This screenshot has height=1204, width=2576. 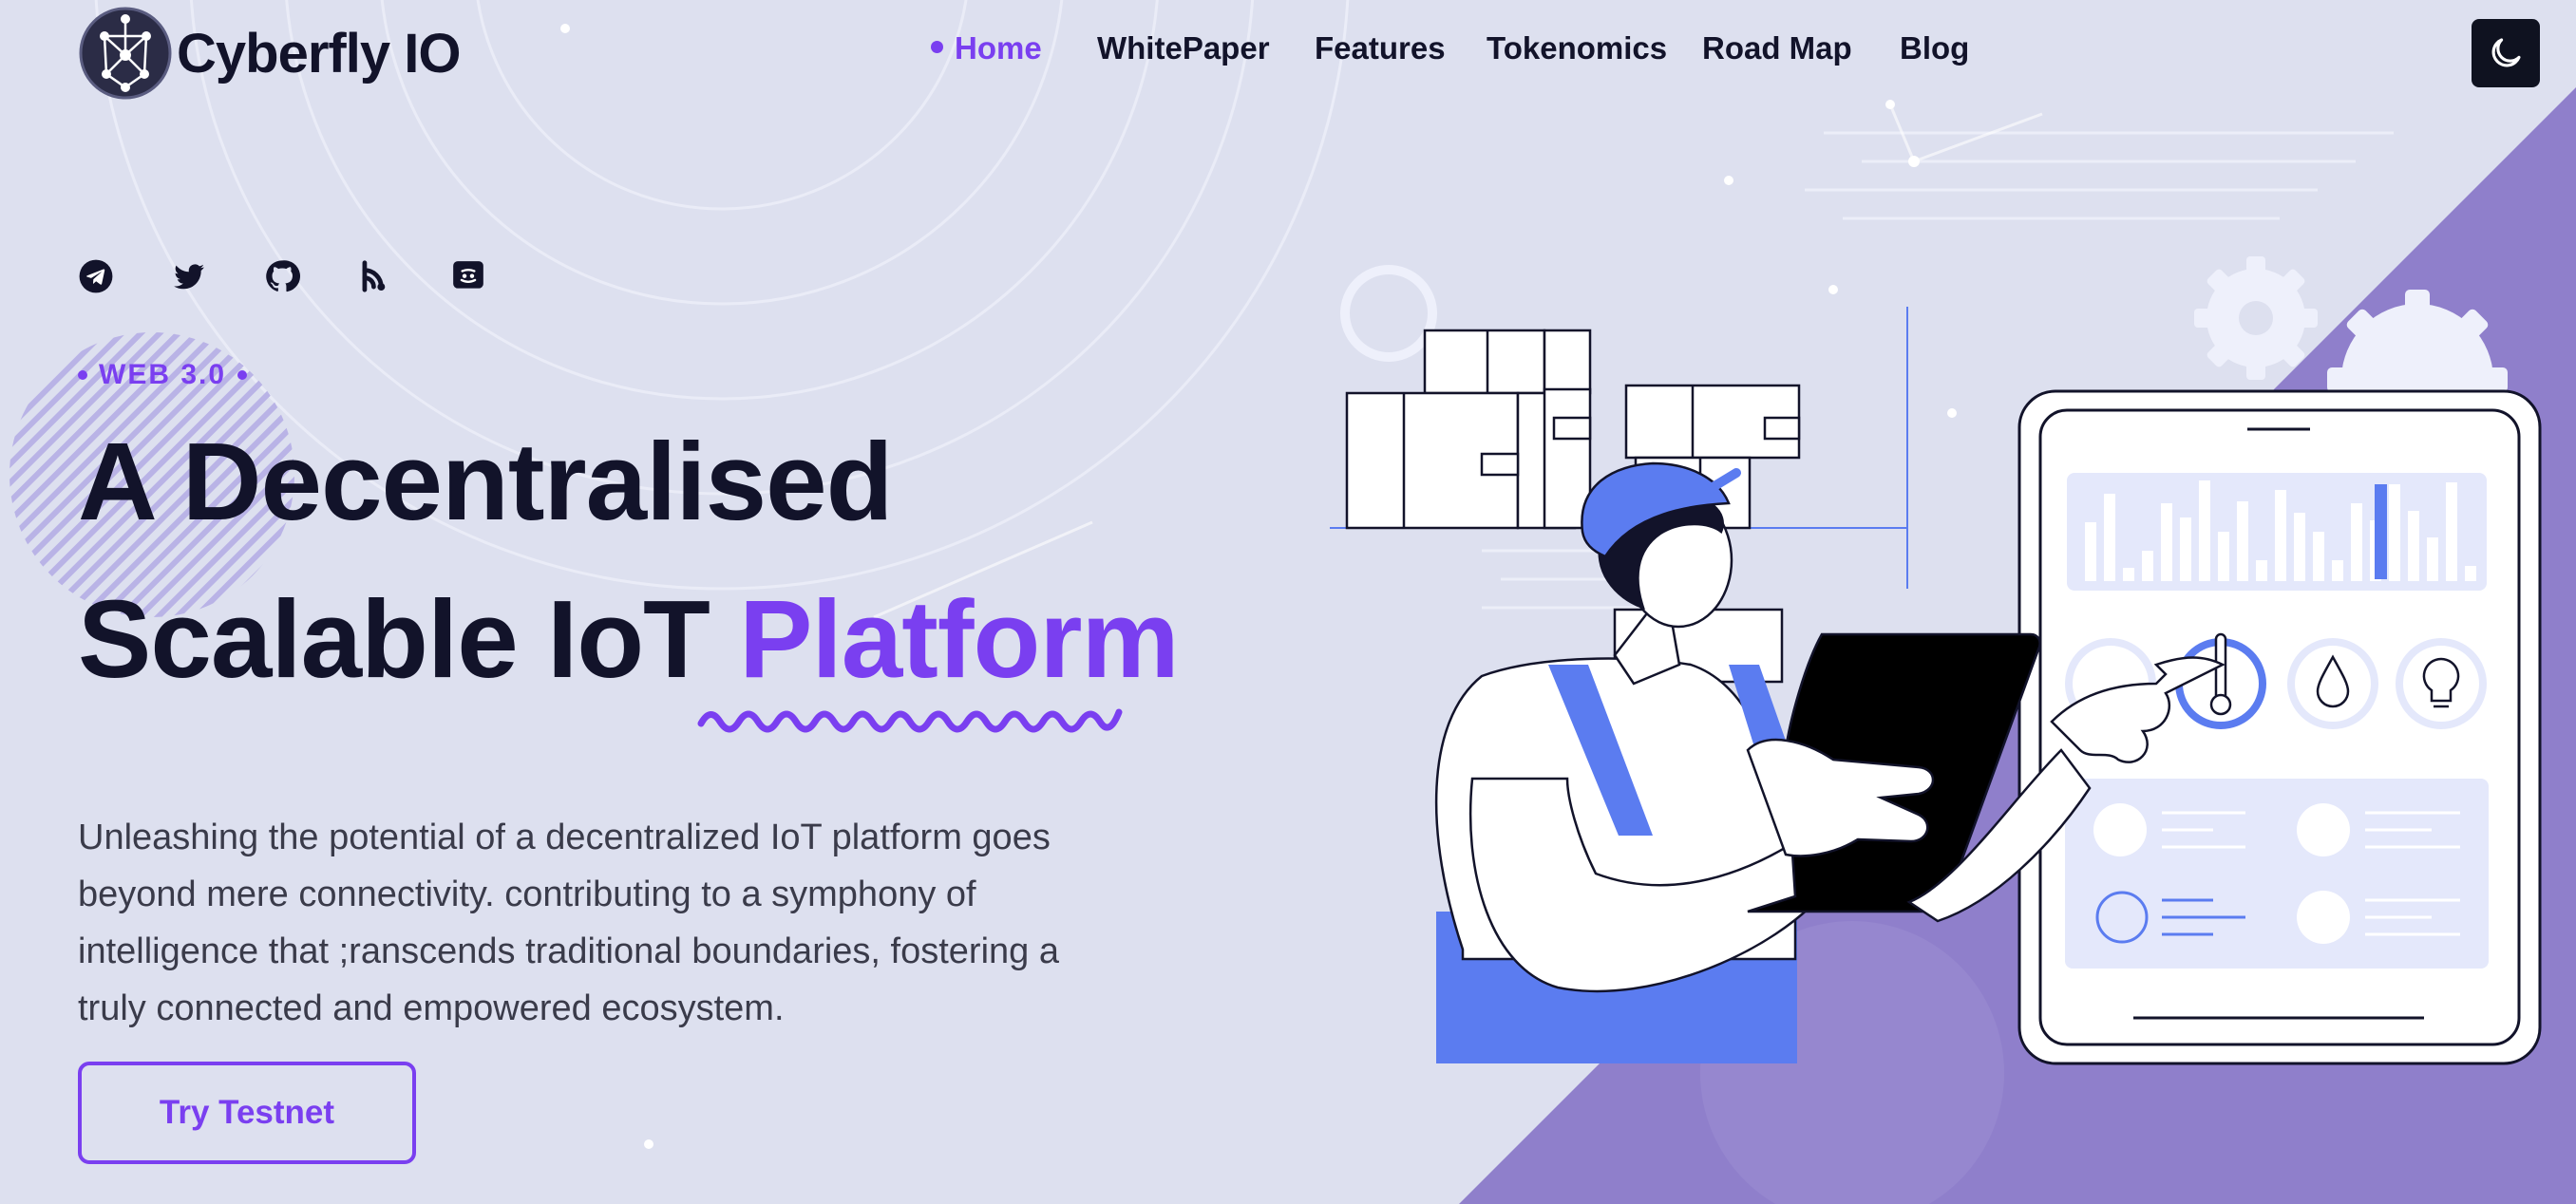 I want to click on cardboard-boxes, so click(x=1573, y=506).